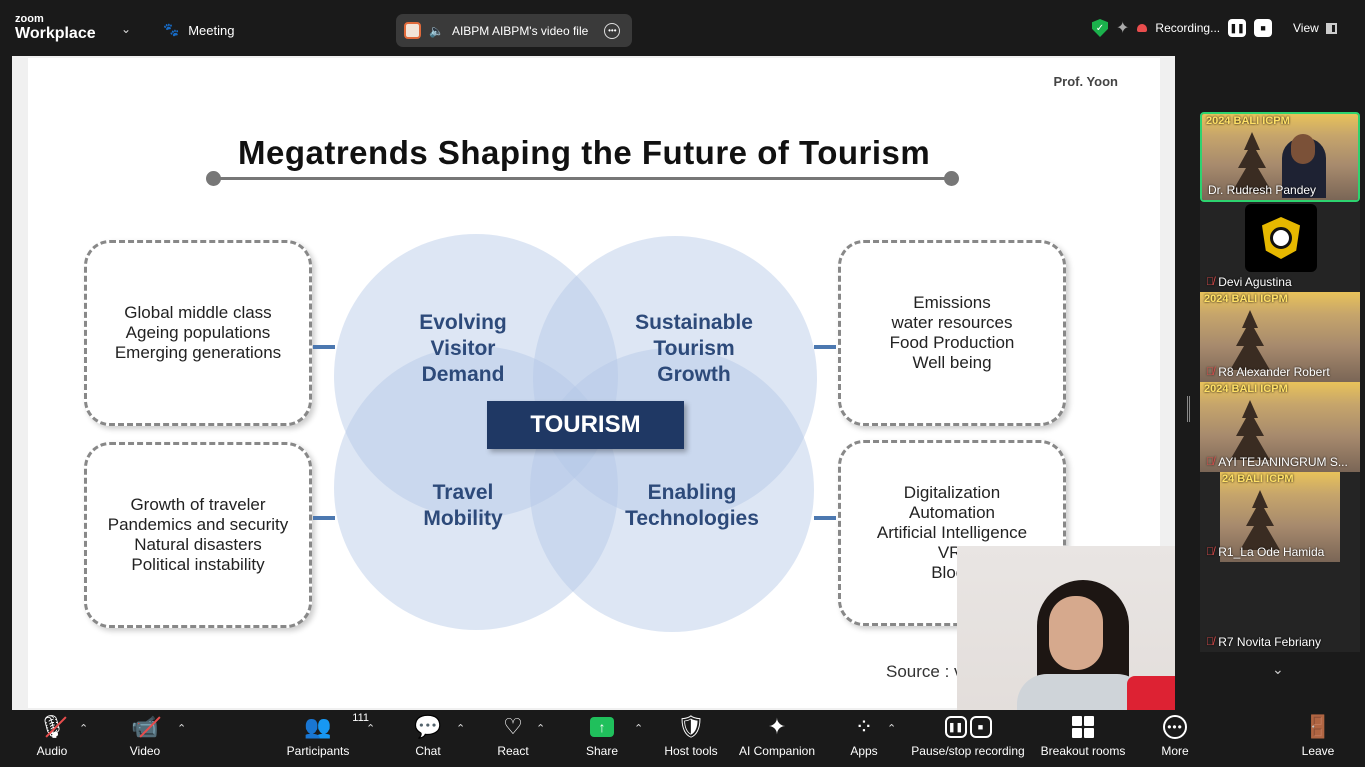 The width and height of the screenshot is (1365, 767). Describe the element at coordinates (1085, 81) in the screenshot. I see `slide-author: Prof. Yoon` at that location.